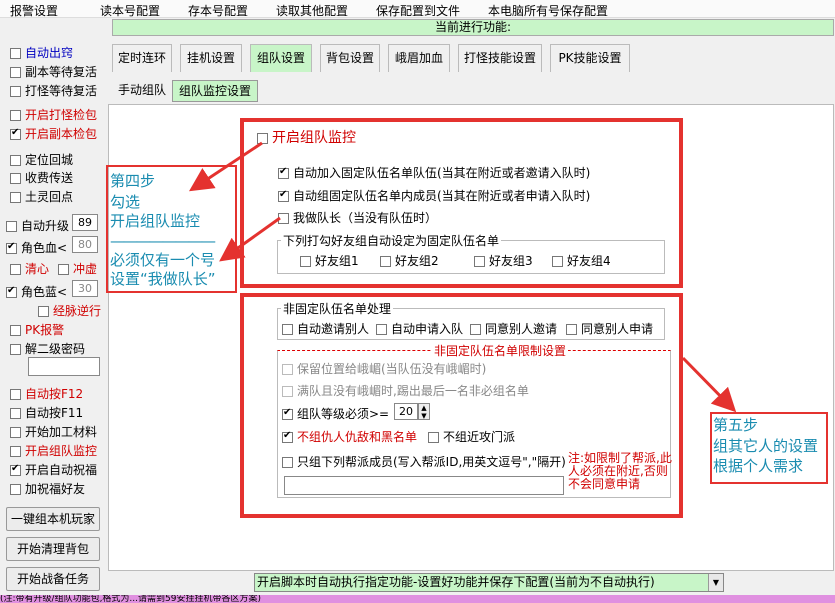 Image resolution: width=835 pixels, height=603 pixels. Describe the element at coordinates (709, 384) in the screenshot. I see `arrow-to-step5` at that location.